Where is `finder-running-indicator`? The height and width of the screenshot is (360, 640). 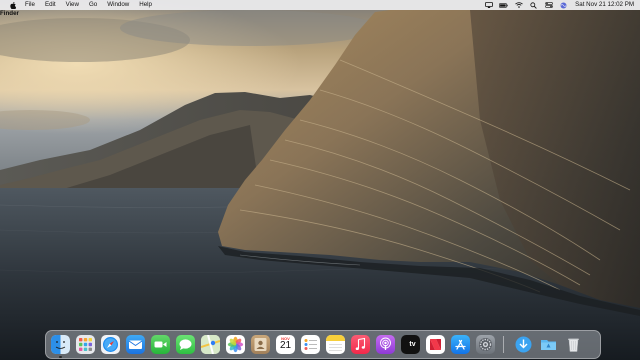
finder-running-indicator is located at coordinates (60, 356).